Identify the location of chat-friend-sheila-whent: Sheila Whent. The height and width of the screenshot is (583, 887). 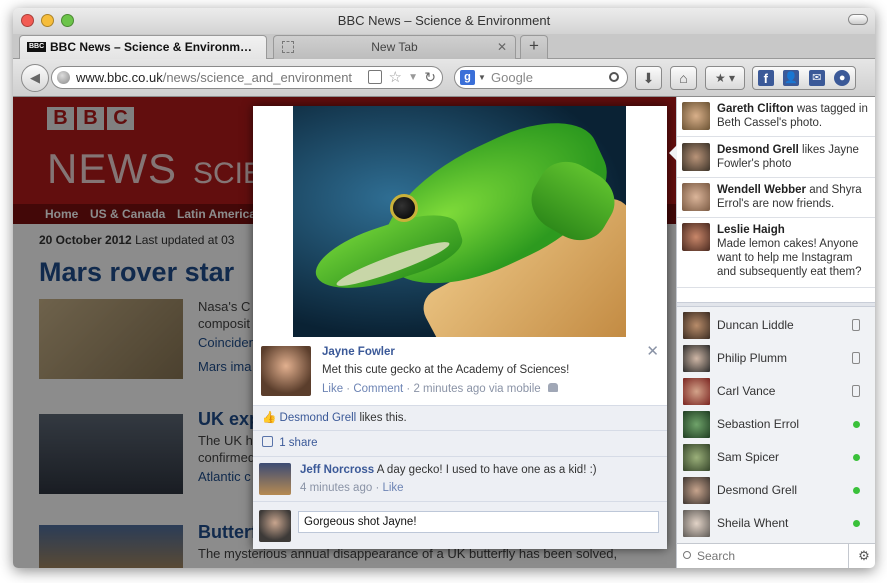
(776, 523).